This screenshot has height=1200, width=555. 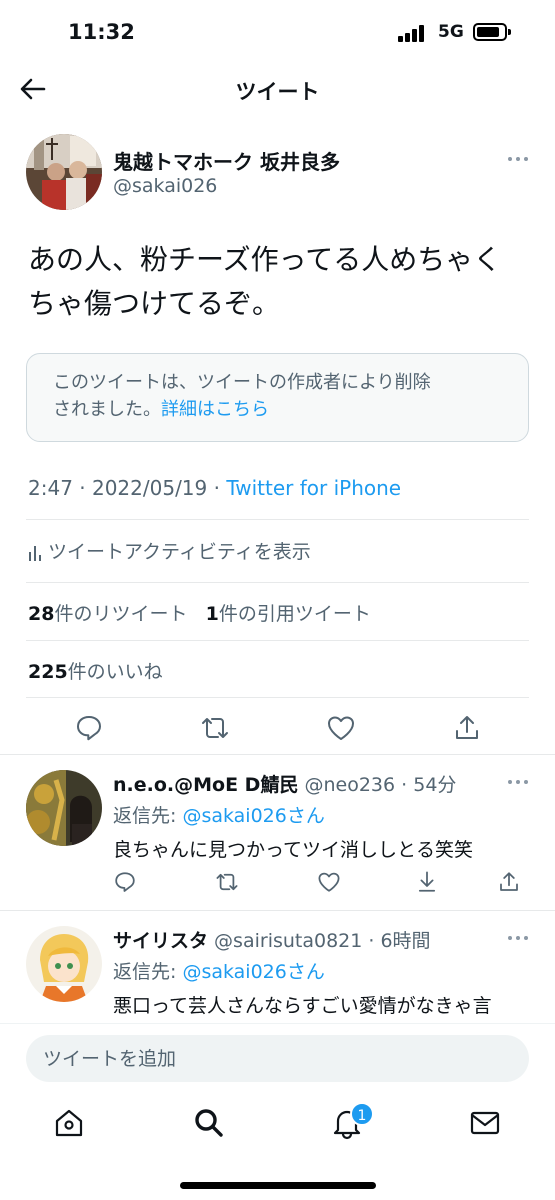 I want to click on download-button, so click(x=427, y=882).